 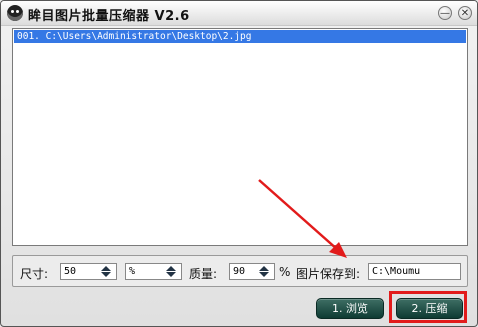 I want to click on annotation-arrow, so click(x=302, y=218).